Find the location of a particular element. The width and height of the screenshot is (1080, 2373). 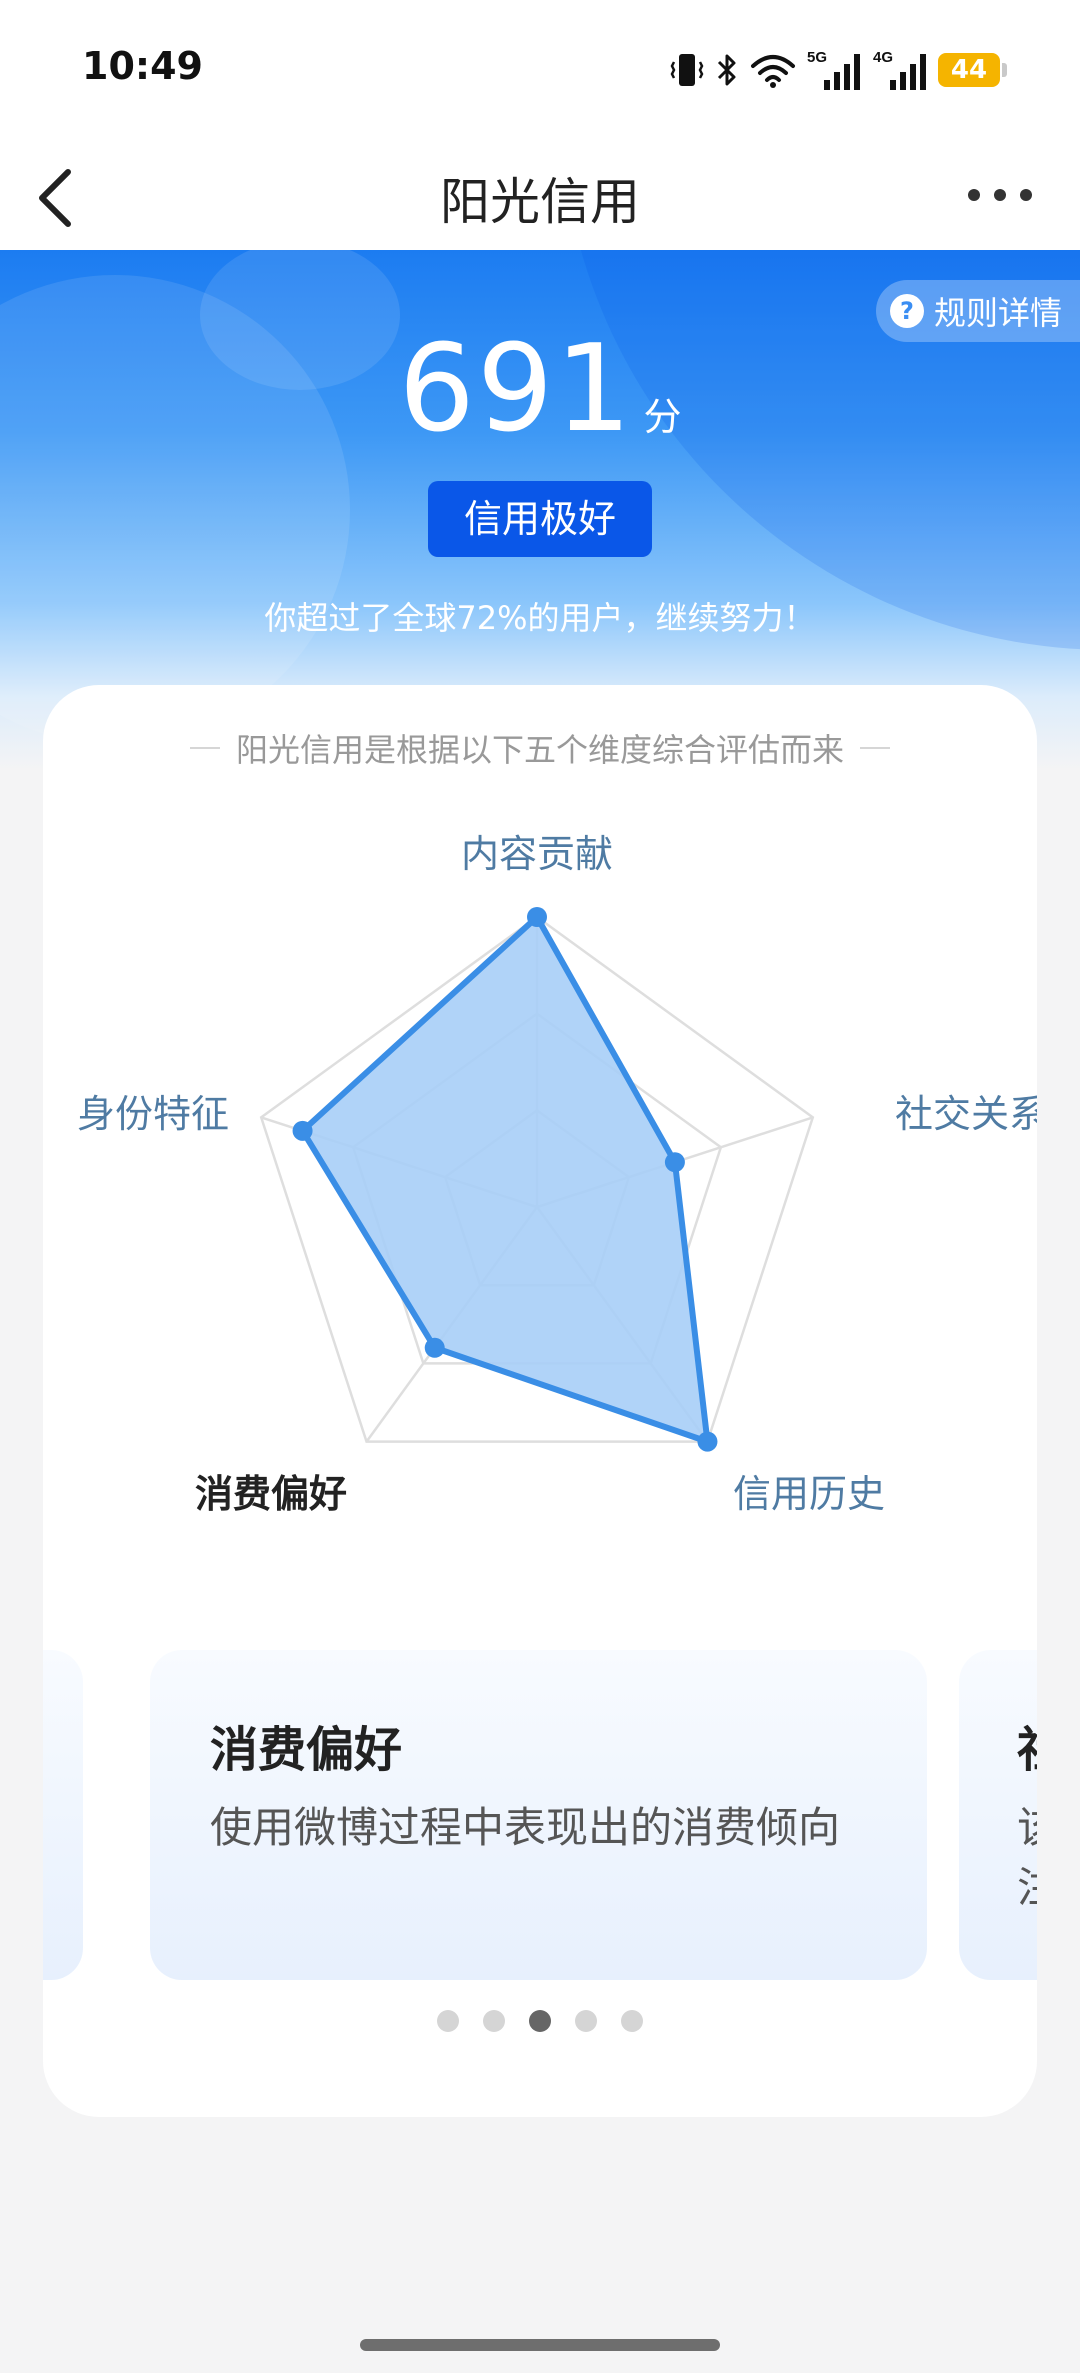

card-heading: 阳光信用是根据以下五个维度综合评估而来 is located at coordinates (540, 748).